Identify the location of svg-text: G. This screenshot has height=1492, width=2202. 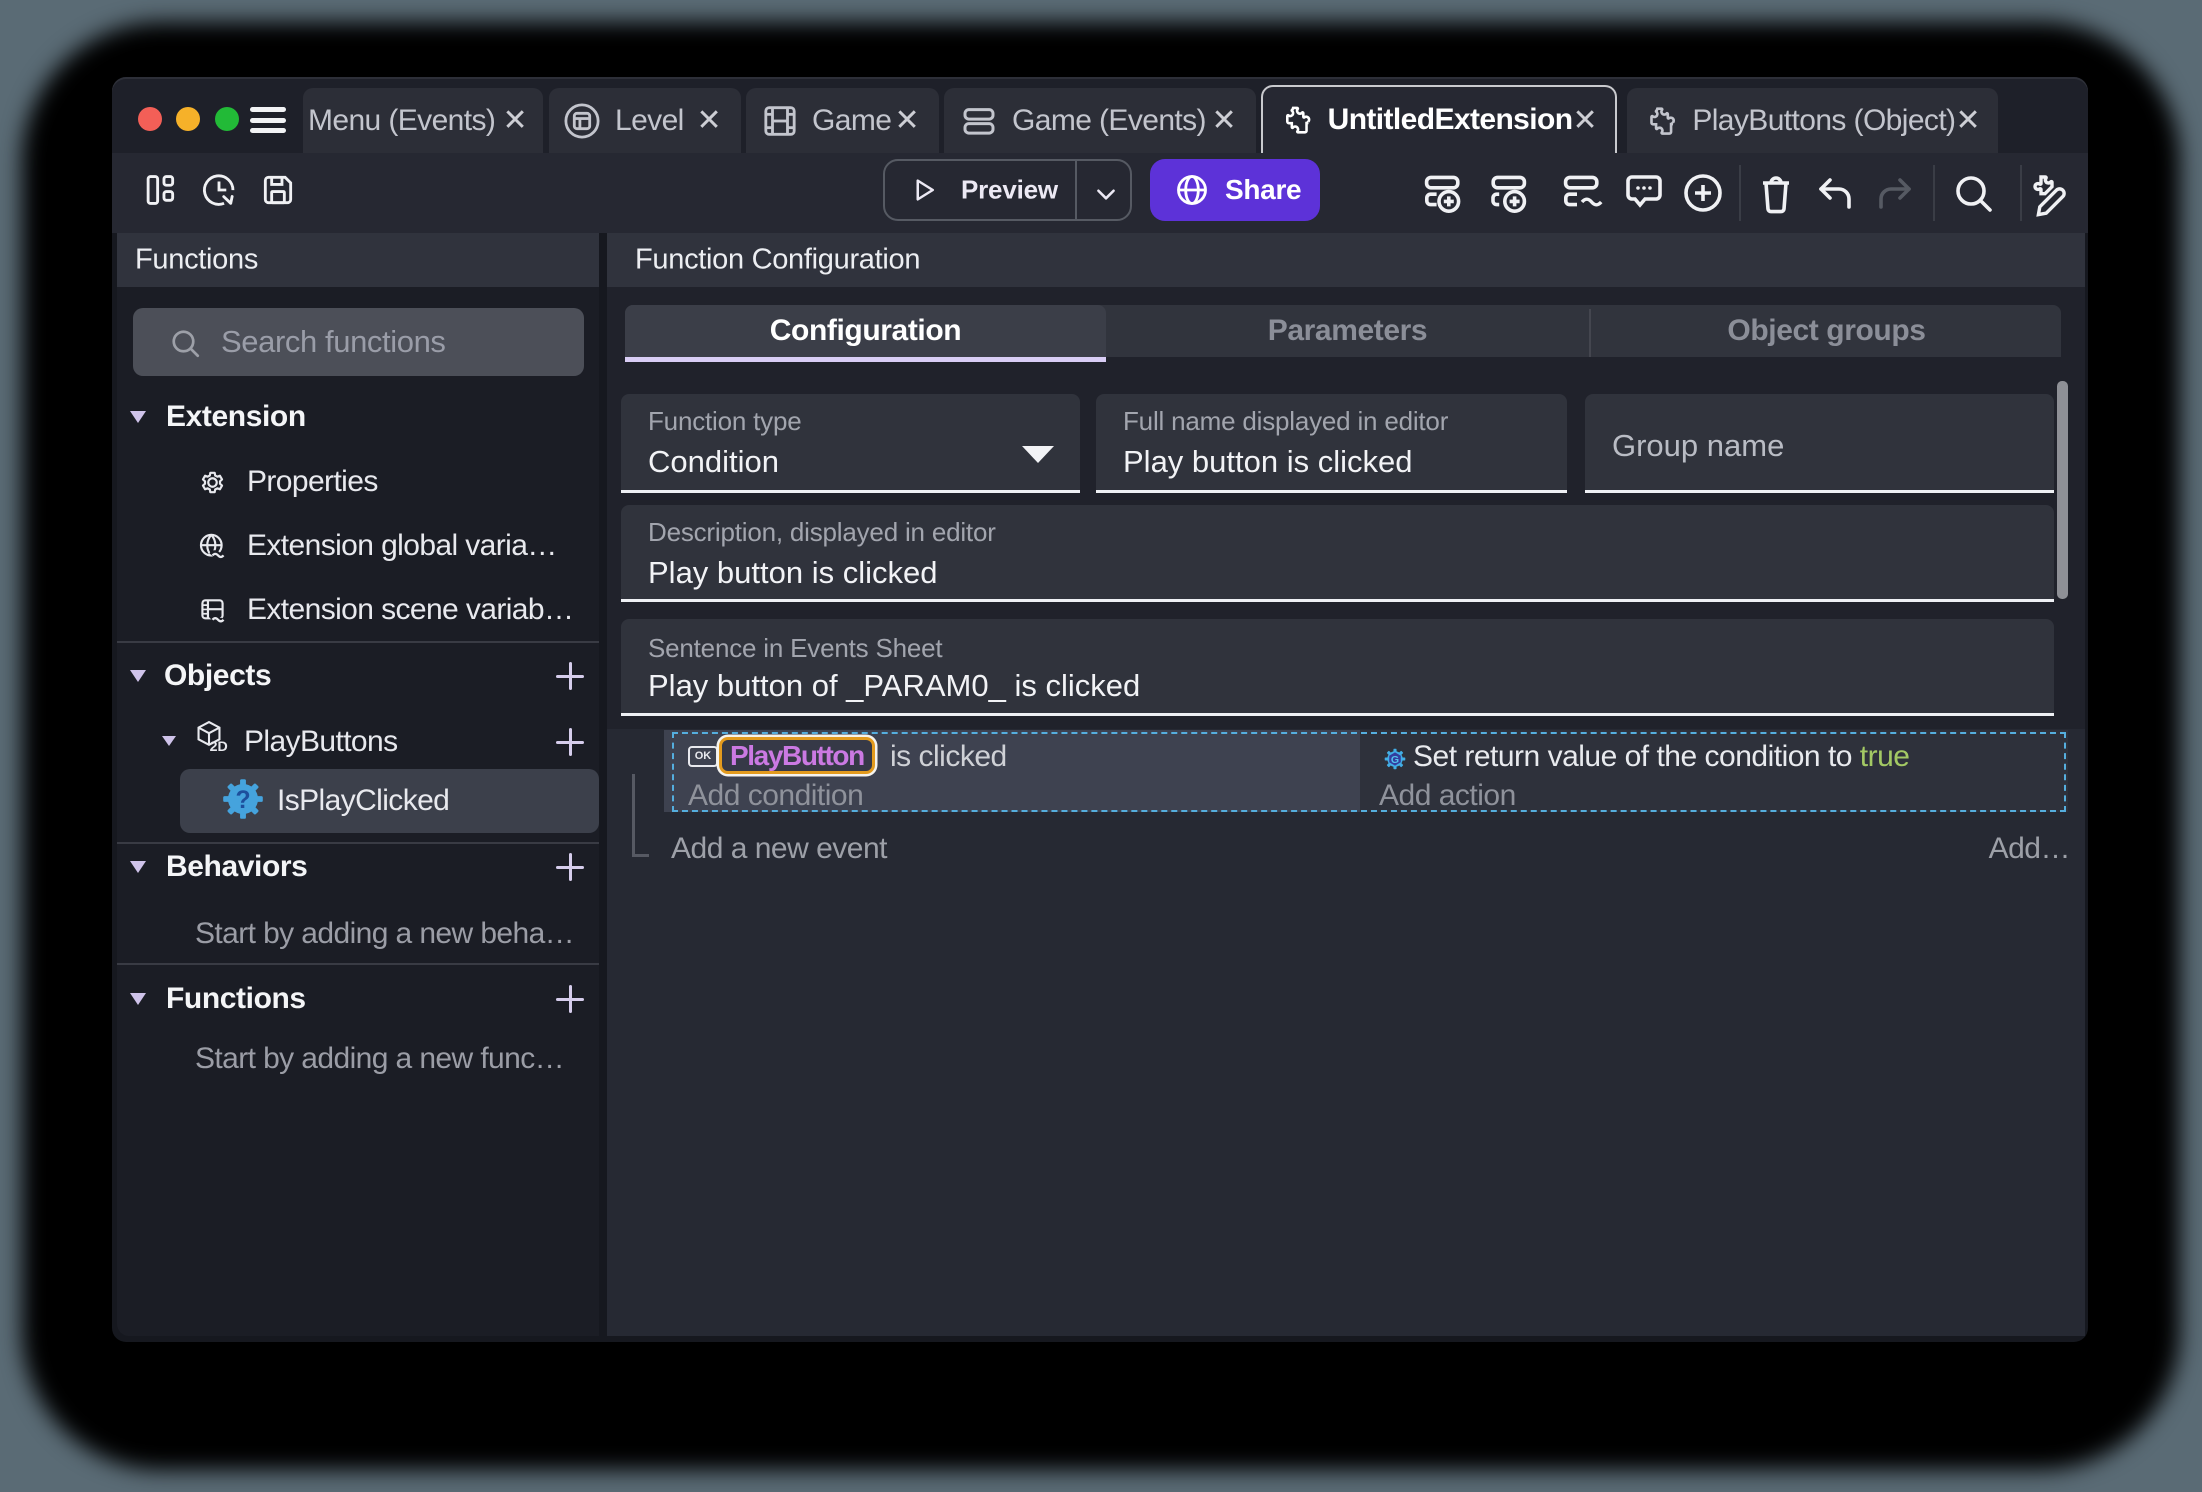
(1395, 760).